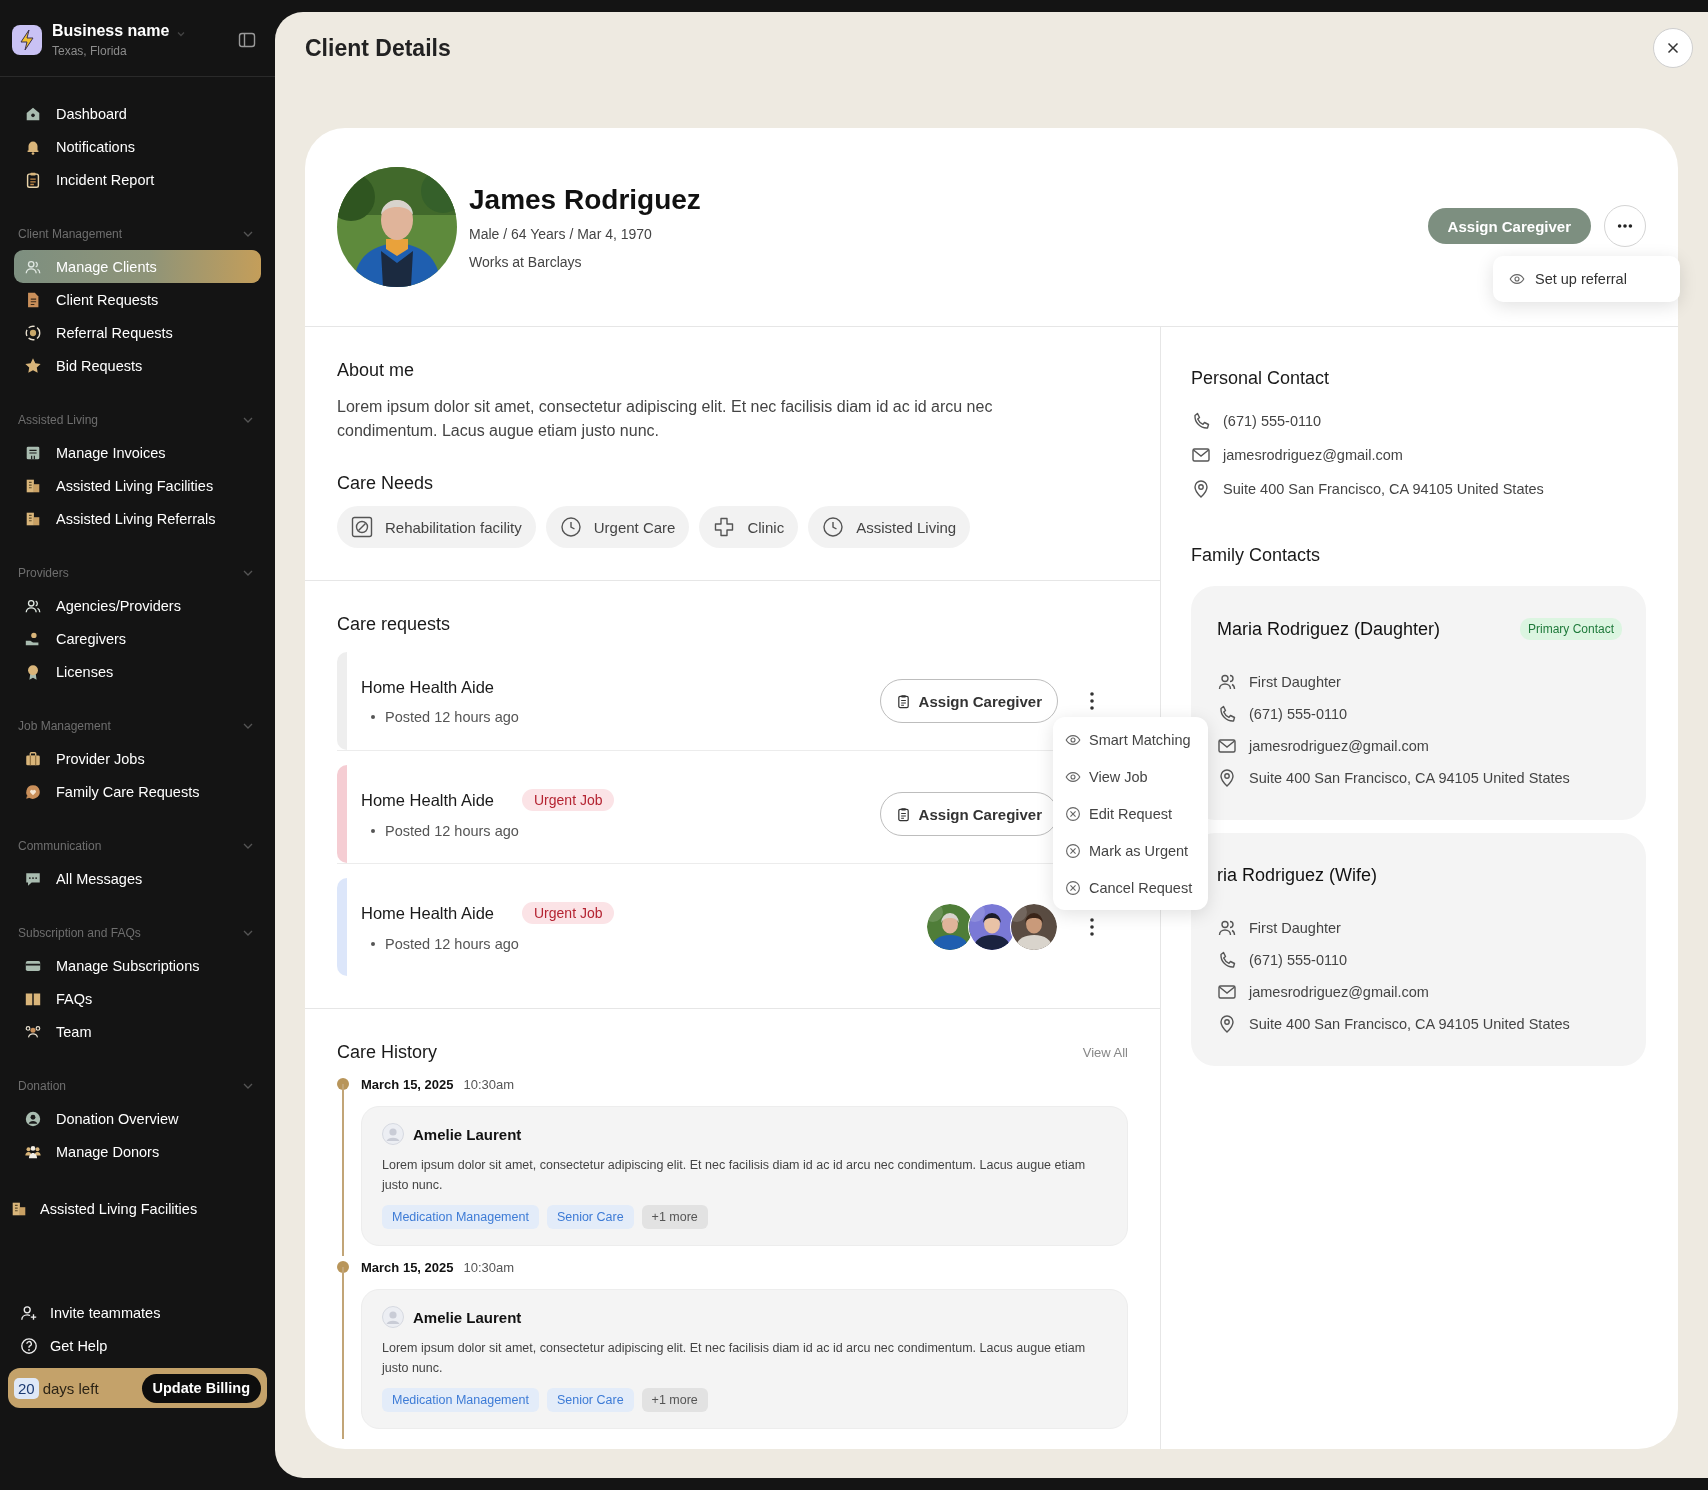 The width and height of the screenshot is (1708, 1490). Describe the element at coordinates (137, 965) in the screenshot. I see `nav-item: Manage Subscriptions` at that location.